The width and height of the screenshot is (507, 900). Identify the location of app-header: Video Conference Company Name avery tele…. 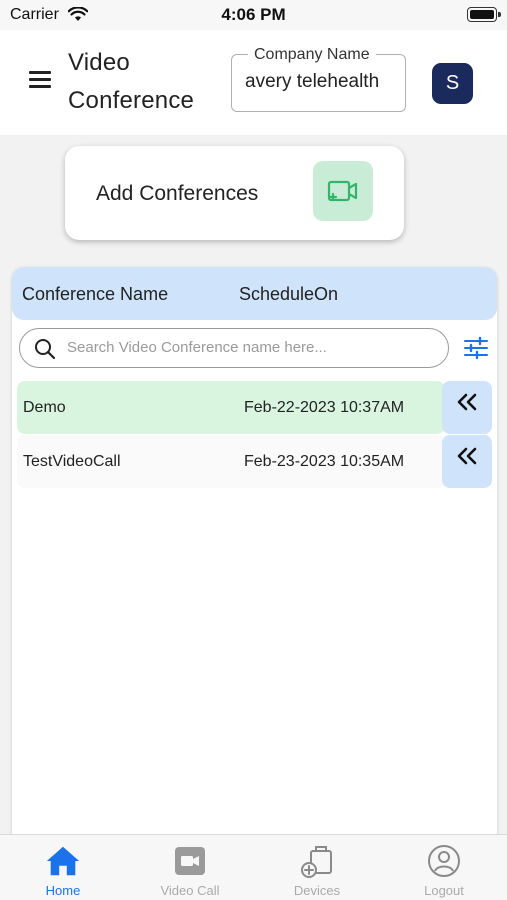
(253, 82).